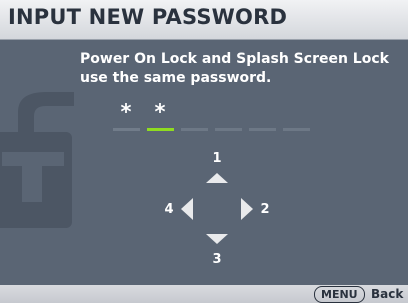 The image size is (408, 303). What do you see at coordinates (187, 209) in the screenshot?
I see `arrow-left-icon` at bounding box center [187, 209].